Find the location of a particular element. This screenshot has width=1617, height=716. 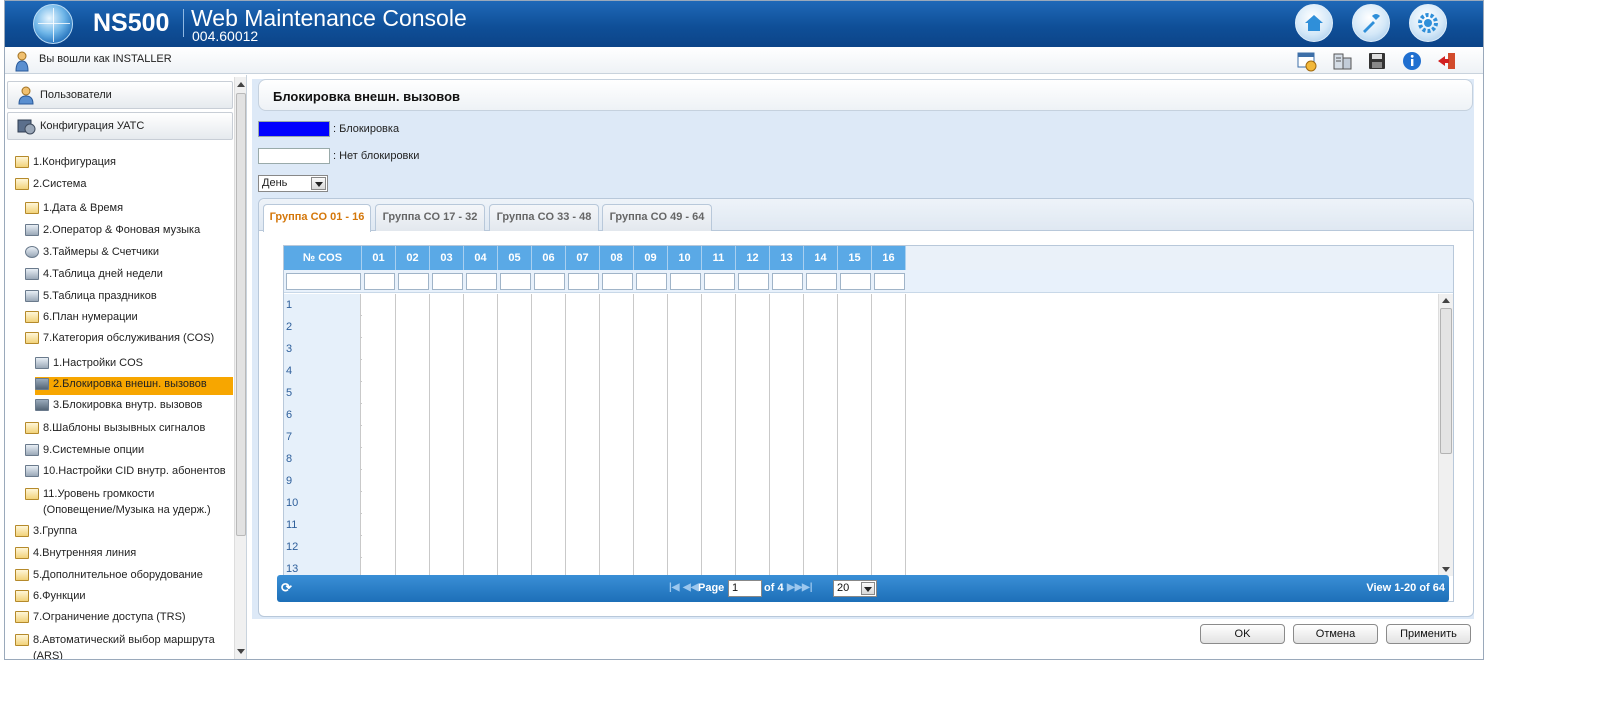

sidebar-item-8: 6.План нумерации is located at coordinates (129, 319).